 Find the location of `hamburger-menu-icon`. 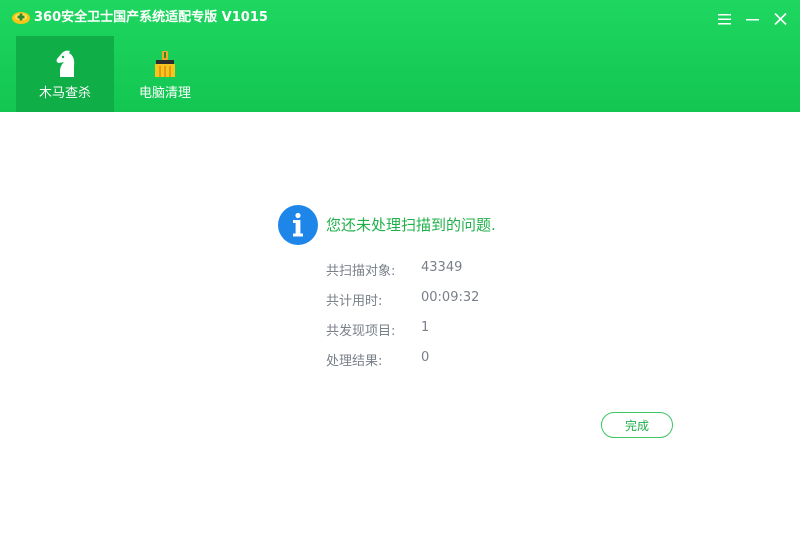

hamburger-menu-icon is located at coordinates (724, 19).